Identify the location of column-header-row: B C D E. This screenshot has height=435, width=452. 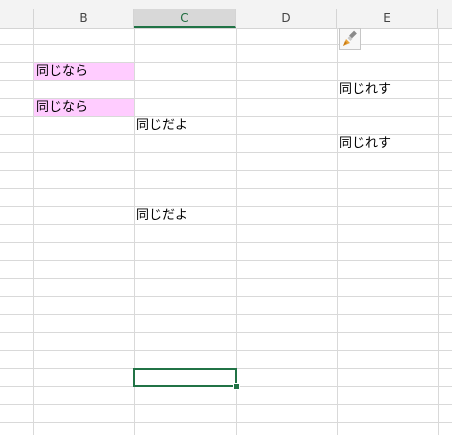
(226, 14).